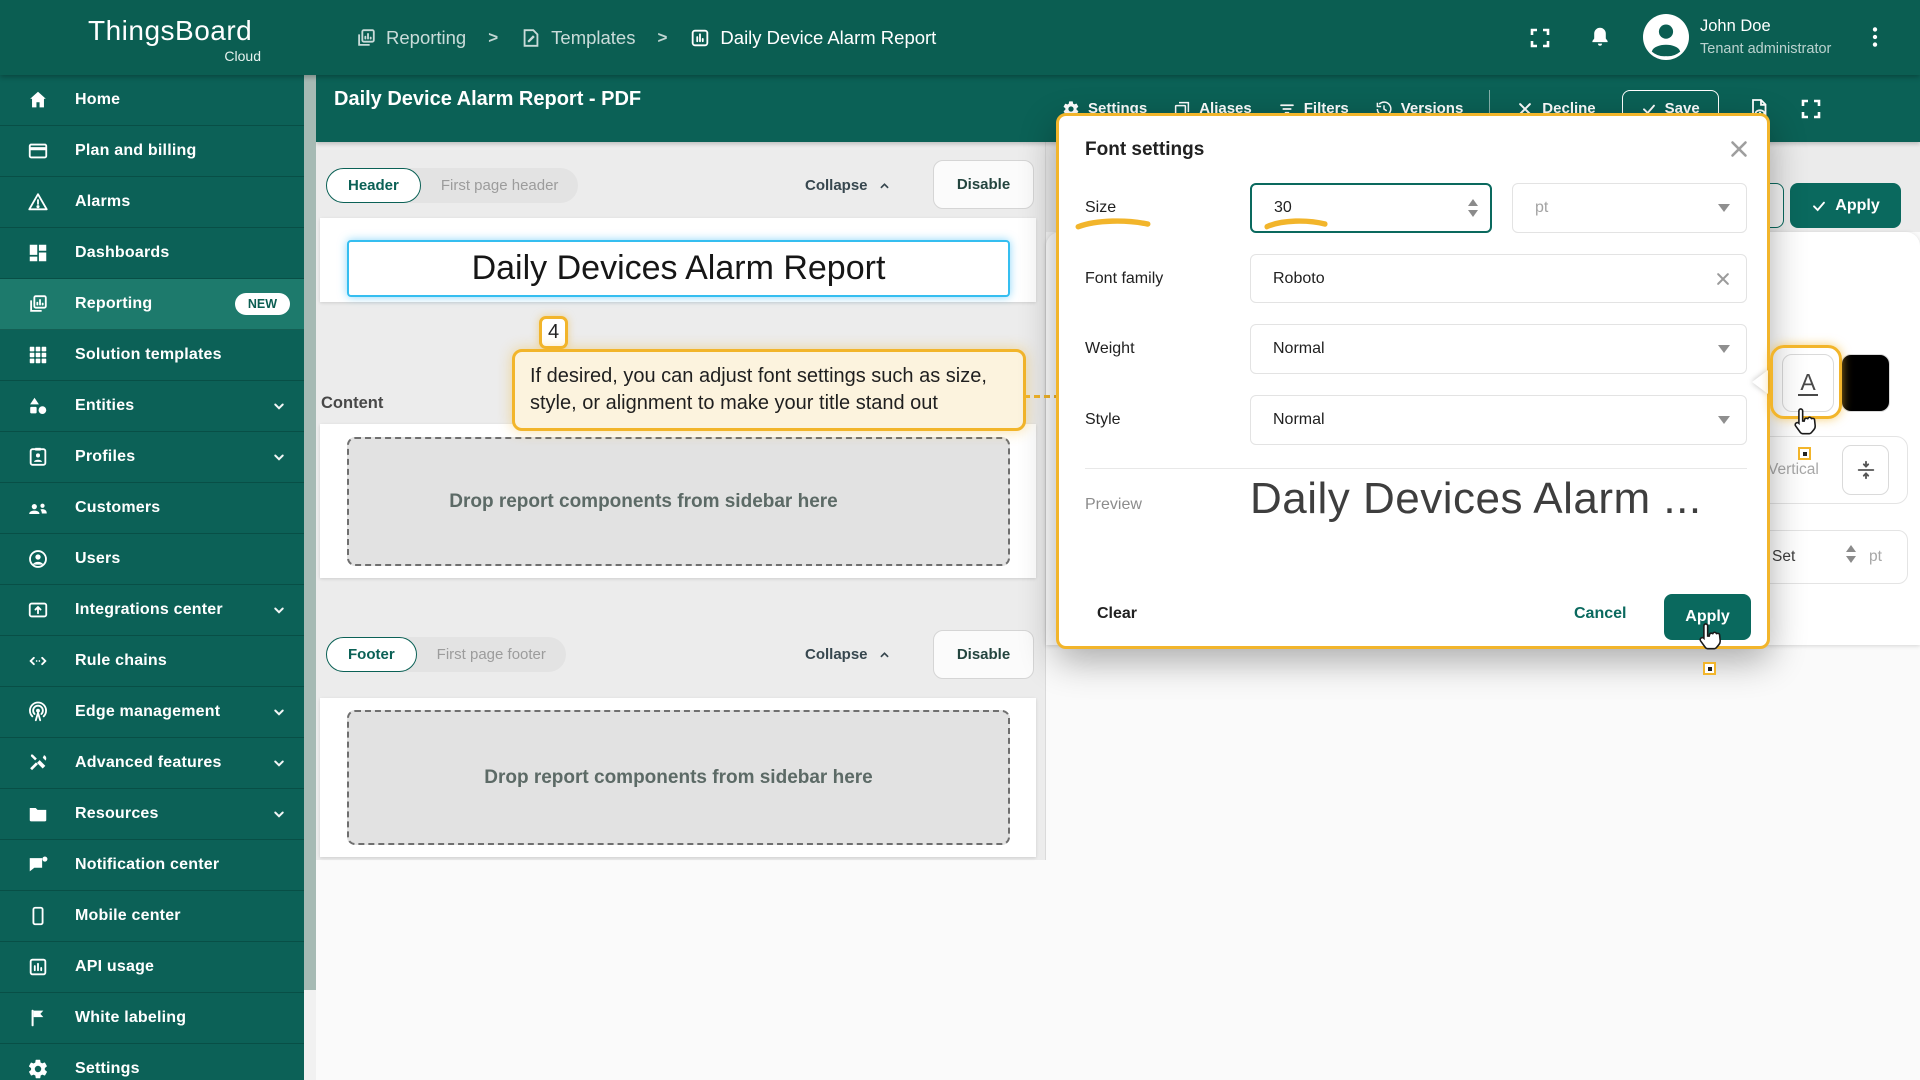 The height and width of the screenshot is (1080, 1920). Describe the element at coordinates (366, 38) in the screenshot. I see `reporting-icon` at that location.